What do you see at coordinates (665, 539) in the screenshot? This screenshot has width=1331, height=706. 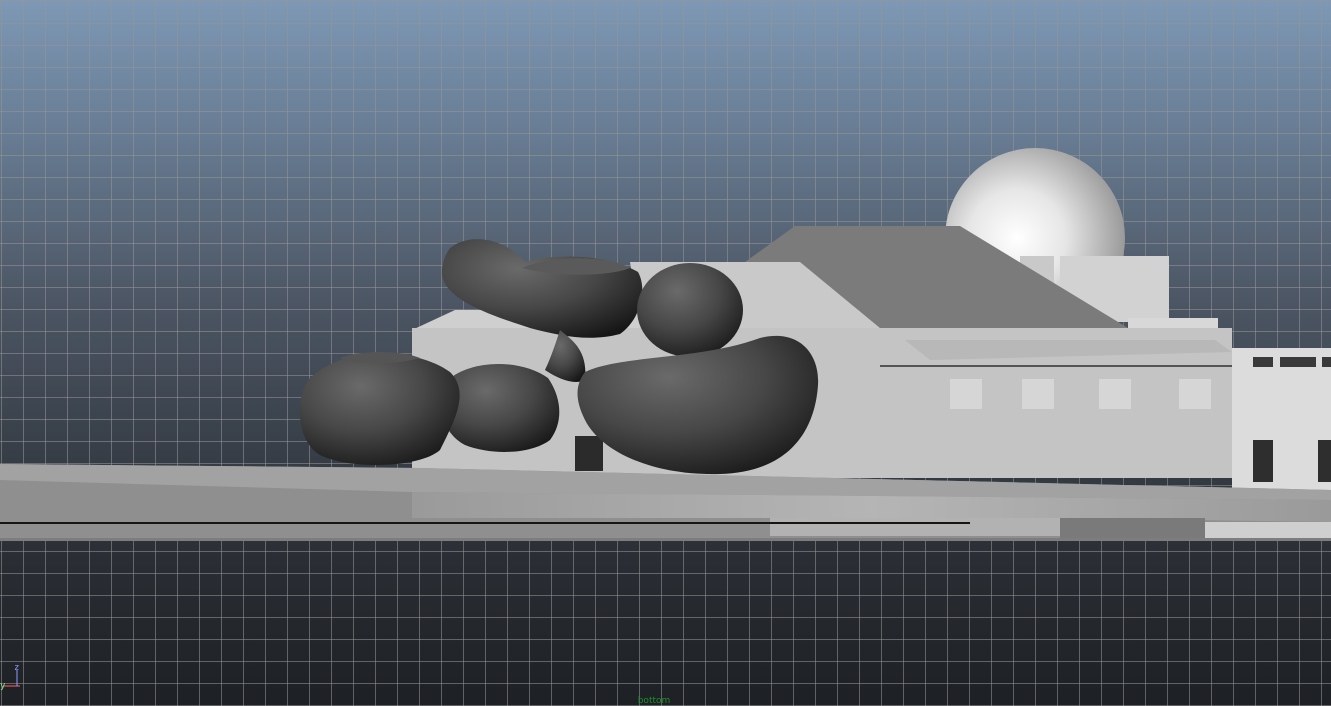 I see `ground-bottom-edge` at bounding box center [665, 539].